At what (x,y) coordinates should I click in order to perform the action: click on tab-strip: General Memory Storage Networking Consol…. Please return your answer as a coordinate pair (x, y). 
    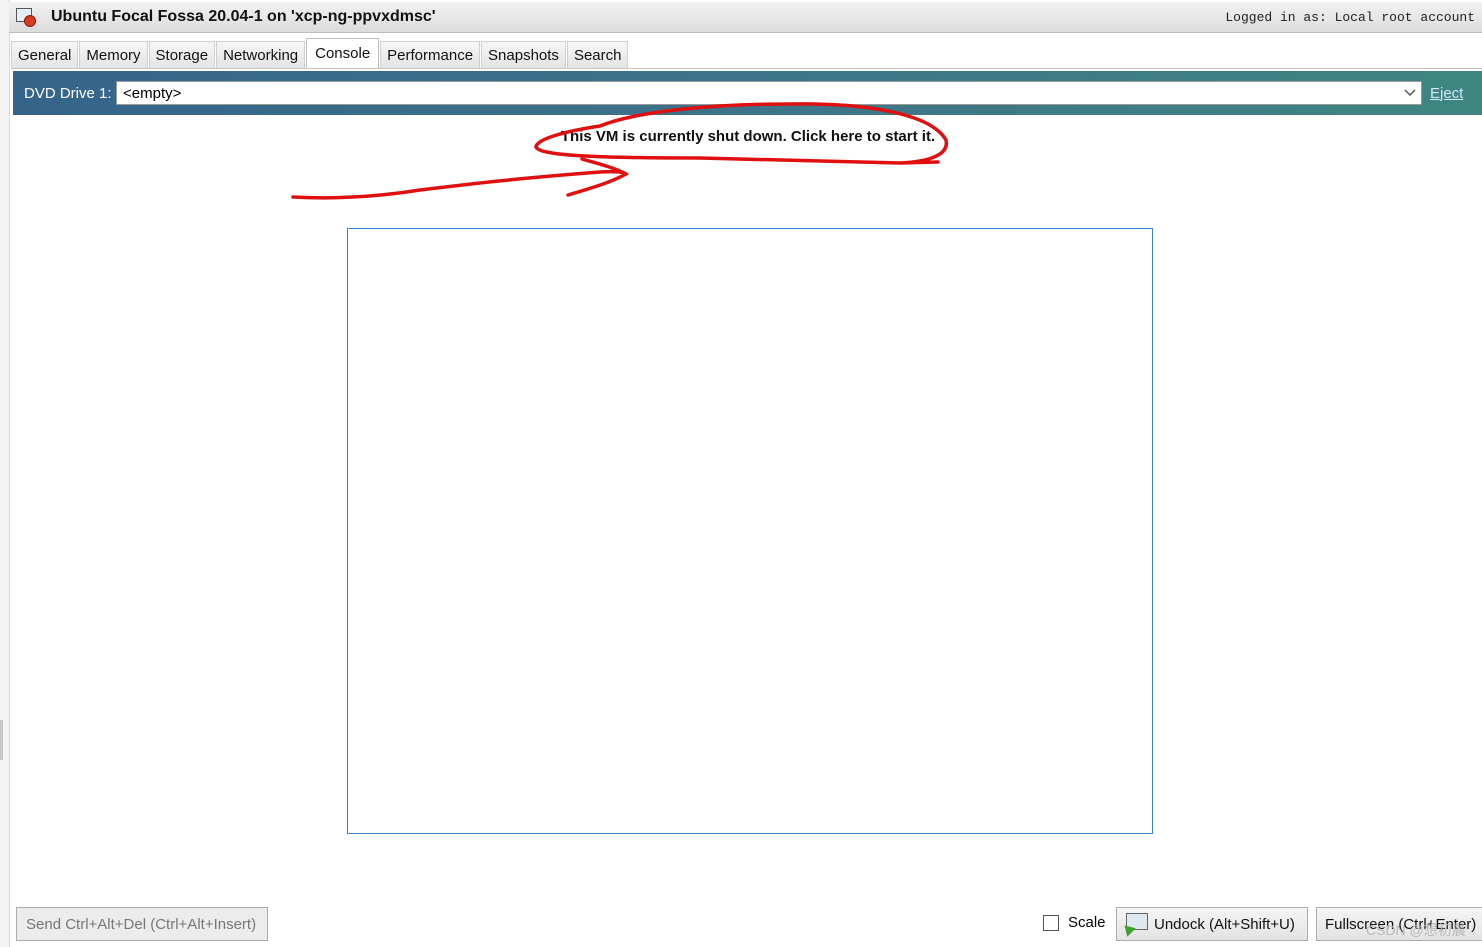
    Looking at the image, I should click on (320, 53).